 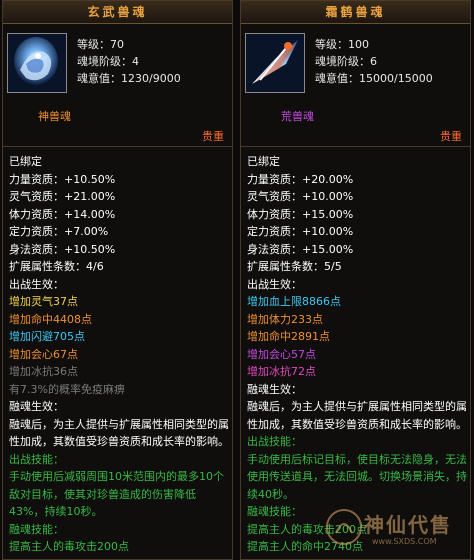 What do you see at coordinates (281, 354) in the screenshot?
I see `attribute-line: 增加会心57点` at bounding box center [281, 354].